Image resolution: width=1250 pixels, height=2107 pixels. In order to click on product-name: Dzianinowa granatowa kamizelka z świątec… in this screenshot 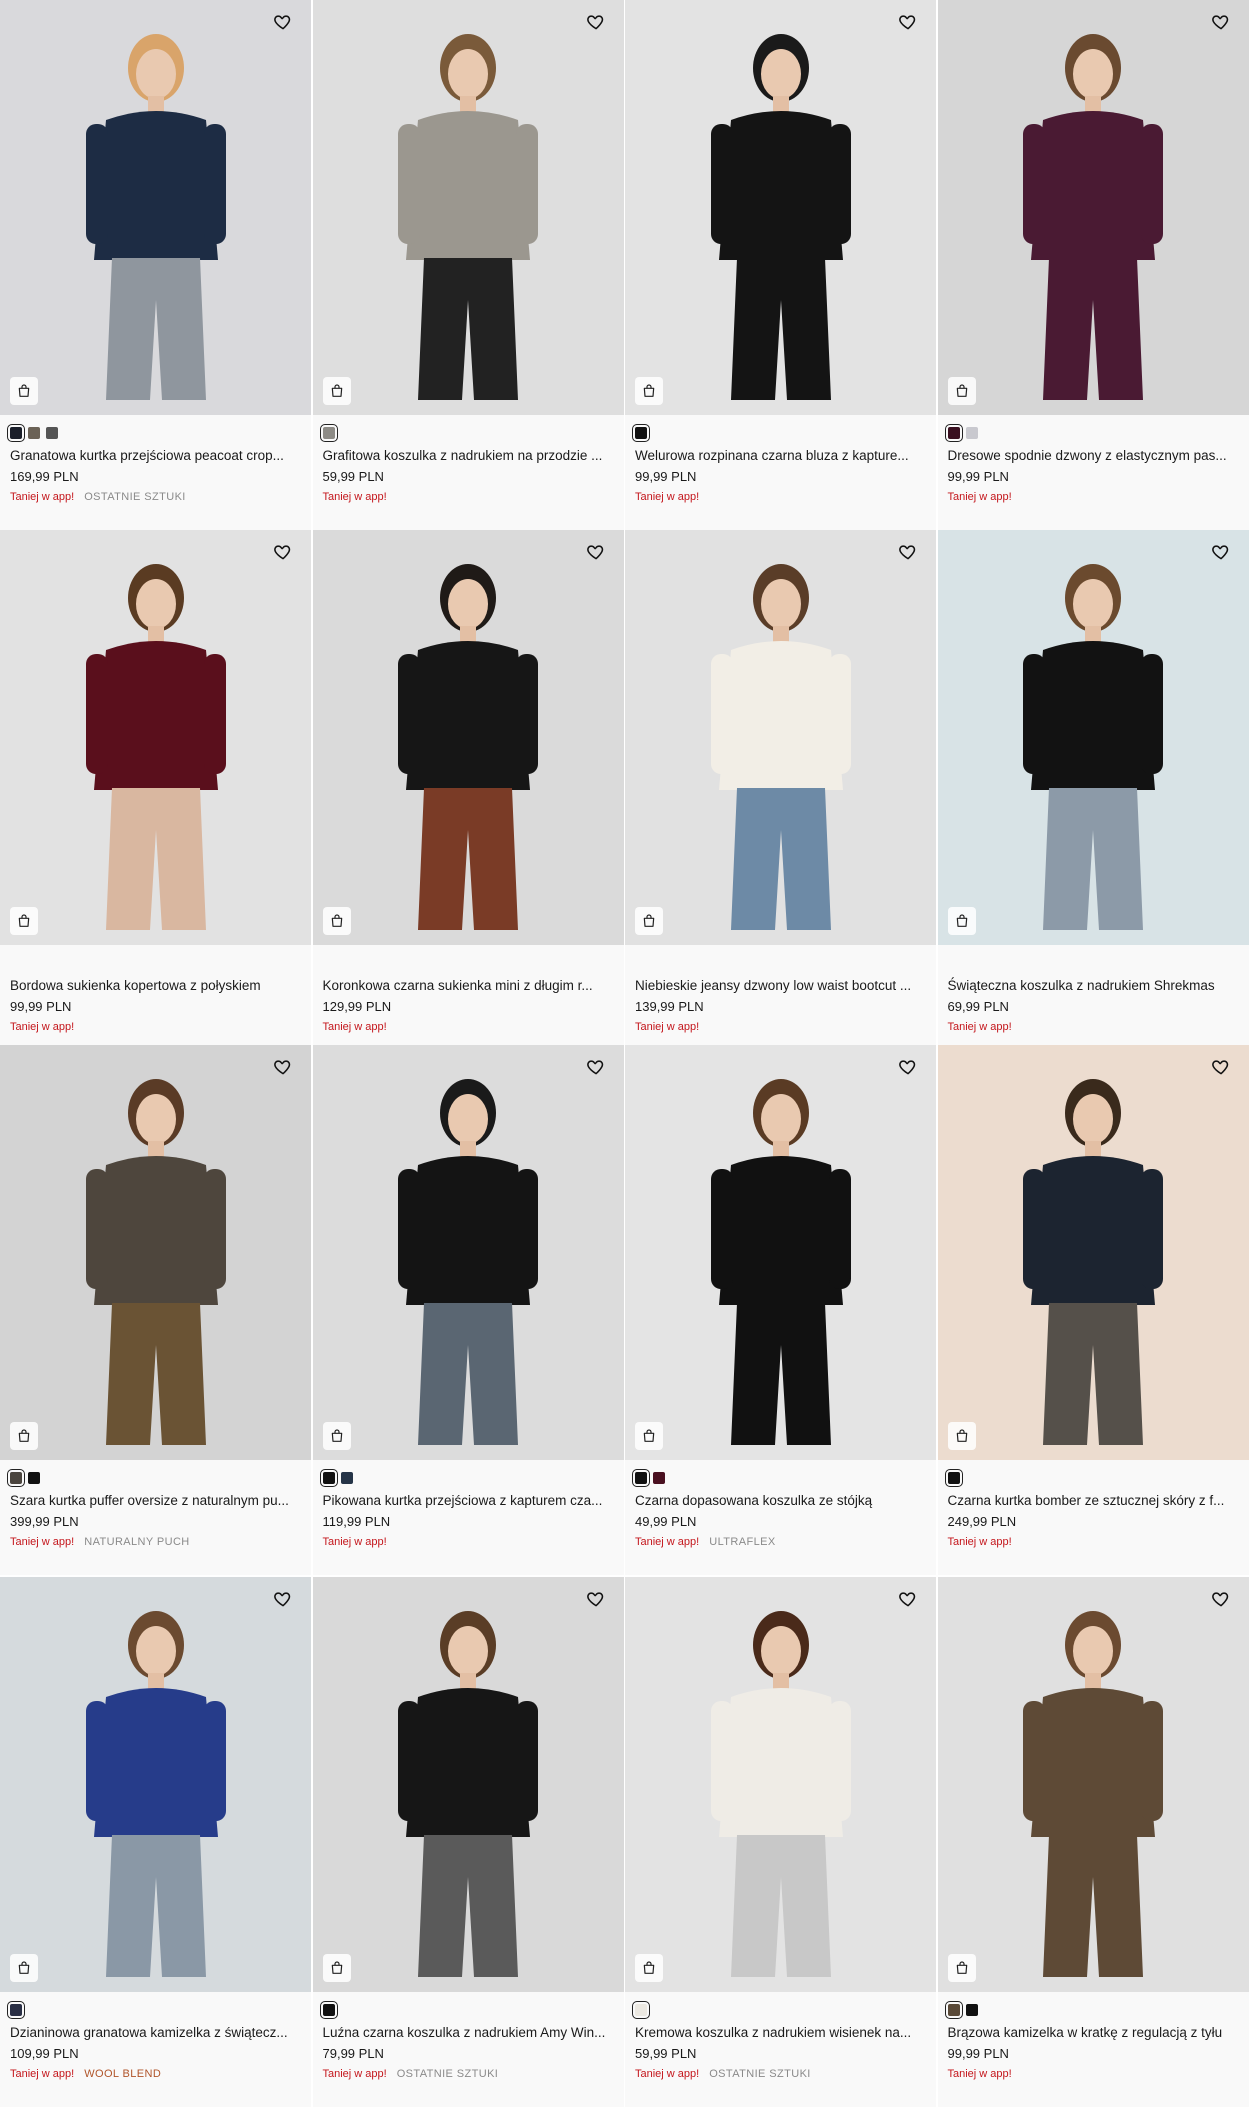, I will do `click(155, 2033)`.